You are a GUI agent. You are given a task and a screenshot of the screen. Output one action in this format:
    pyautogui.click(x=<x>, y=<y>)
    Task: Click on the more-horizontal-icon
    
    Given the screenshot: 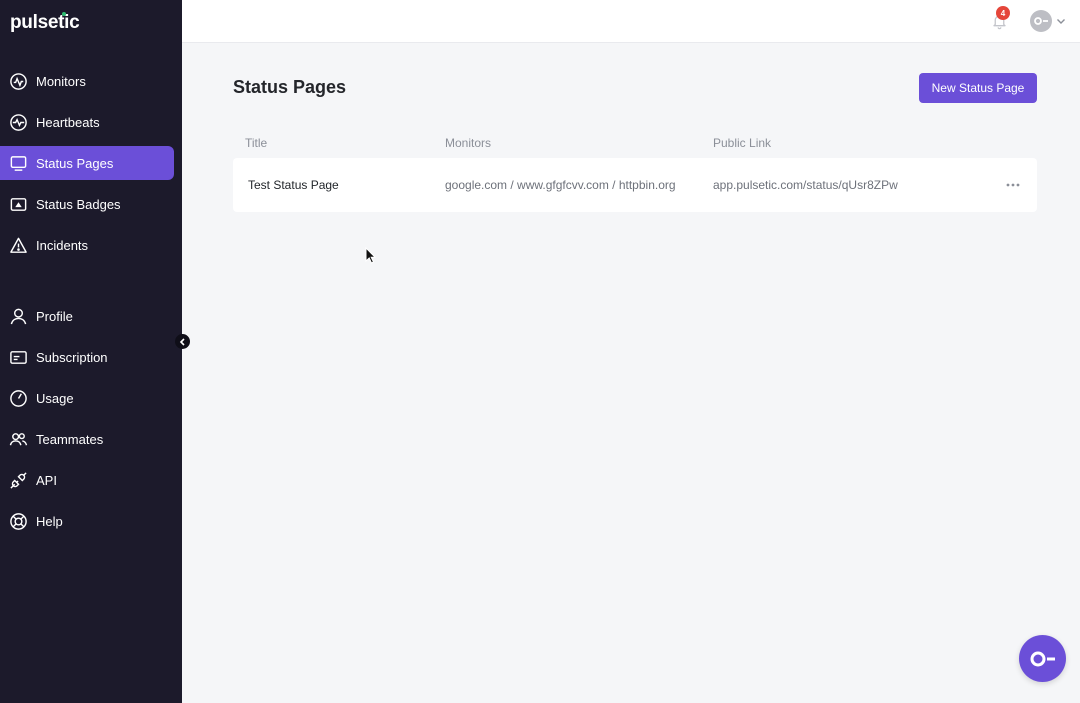 What is the action you would take?
    pyautogui.click(x=1013, y=185)
    